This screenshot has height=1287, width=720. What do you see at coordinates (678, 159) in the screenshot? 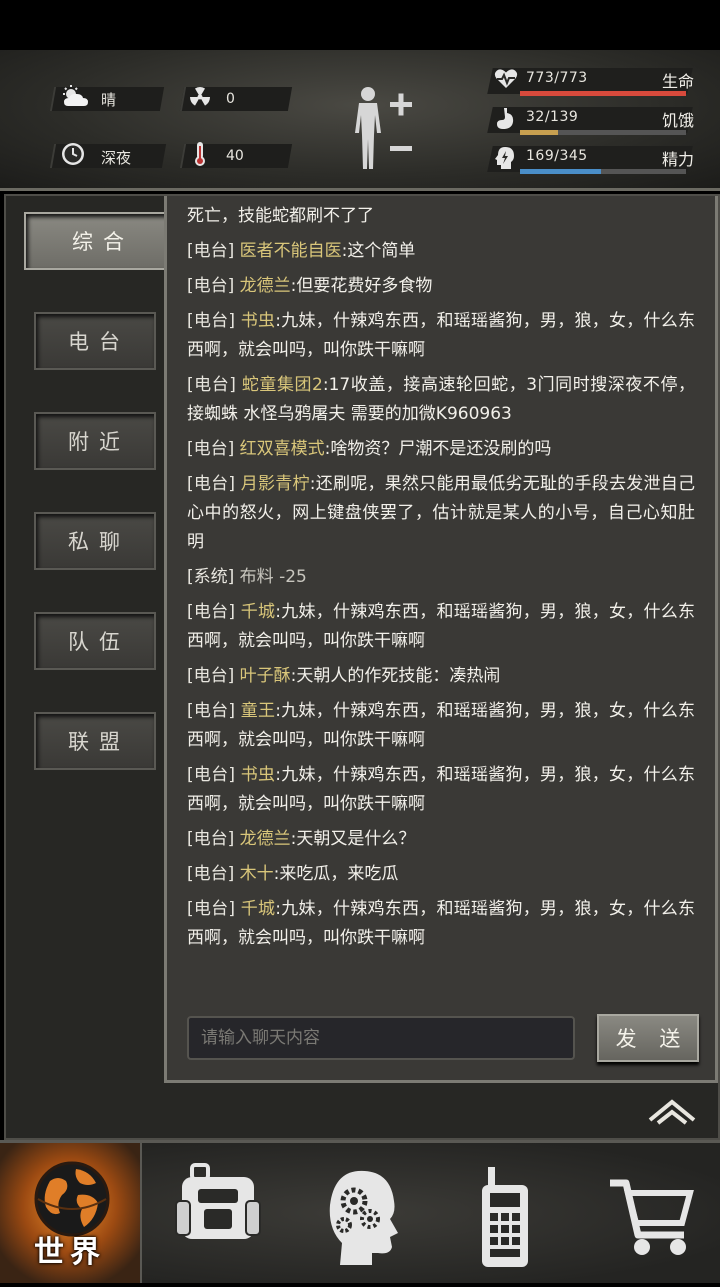
I see `energy-label: 精力` at bounding box center [678, 159].